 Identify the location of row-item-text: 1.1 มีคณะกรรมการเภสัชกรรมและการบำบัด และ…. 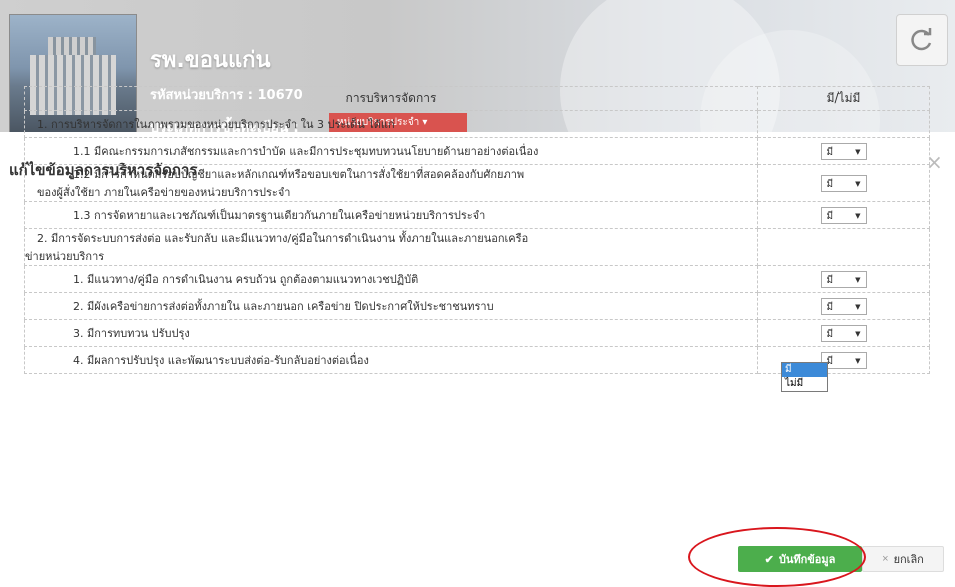
(391, 151).